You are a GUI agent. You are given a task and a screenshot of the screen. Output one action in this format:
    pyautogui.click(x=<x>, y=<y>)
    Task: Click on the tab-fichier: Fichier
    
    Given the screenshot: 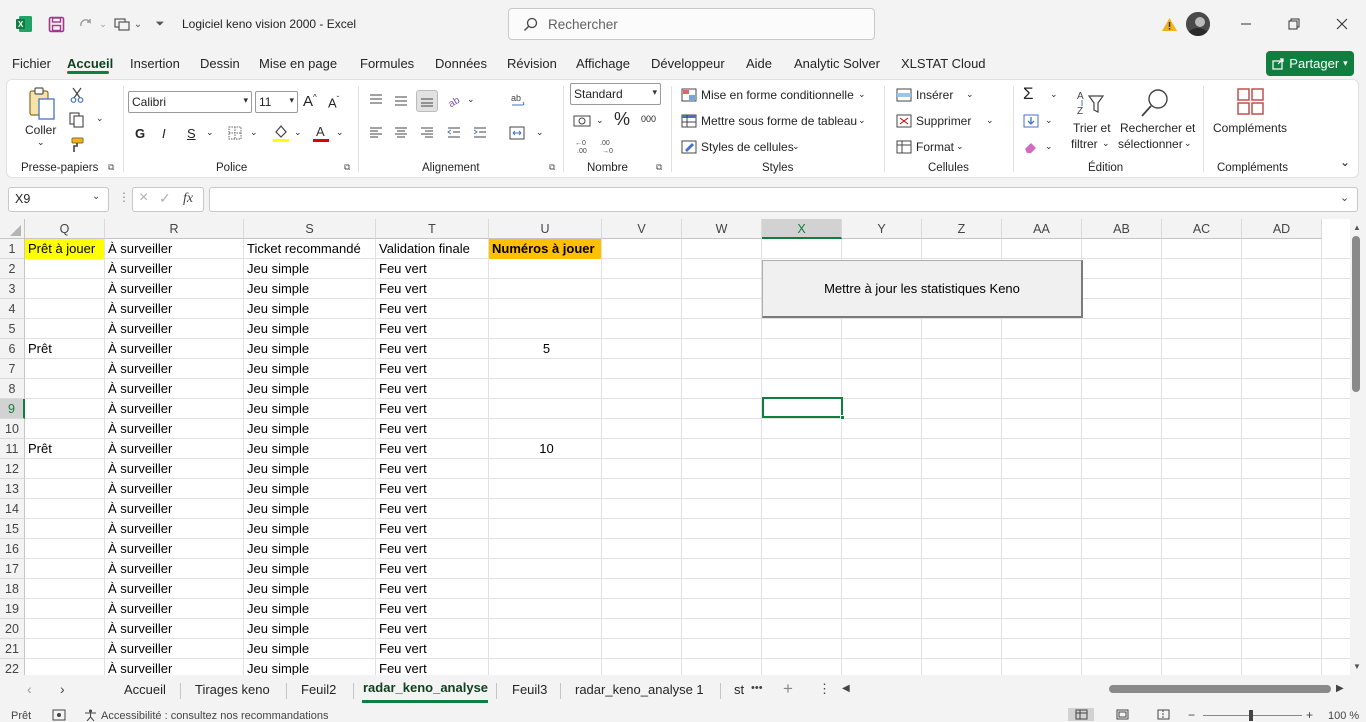 What is the action you would take?
    pyautogui.click(x=31, y=63)
    